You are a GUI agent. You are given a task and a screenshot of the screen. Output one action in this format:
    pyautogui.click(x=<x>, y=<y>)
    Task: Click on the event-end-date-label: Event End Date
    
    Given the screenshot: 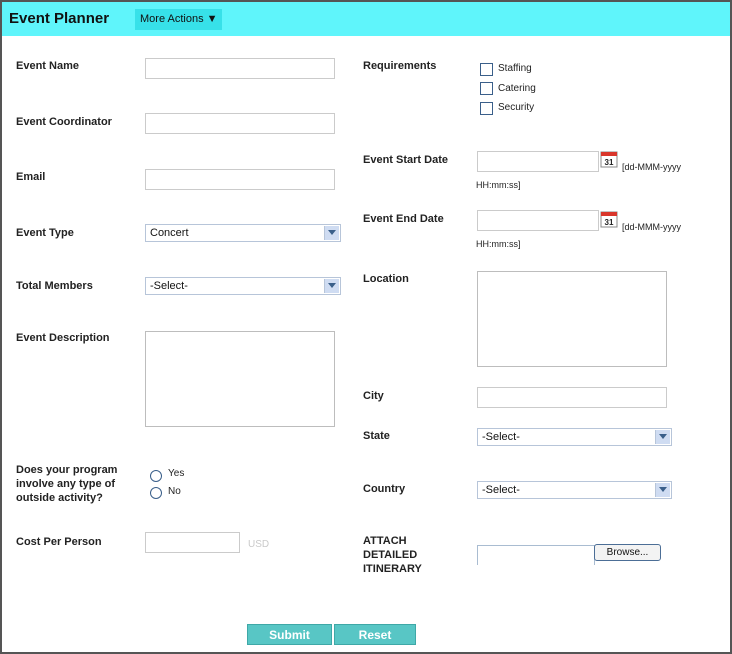 What is the action you would take?
    pyautogui.click(x=403, y=219)
    